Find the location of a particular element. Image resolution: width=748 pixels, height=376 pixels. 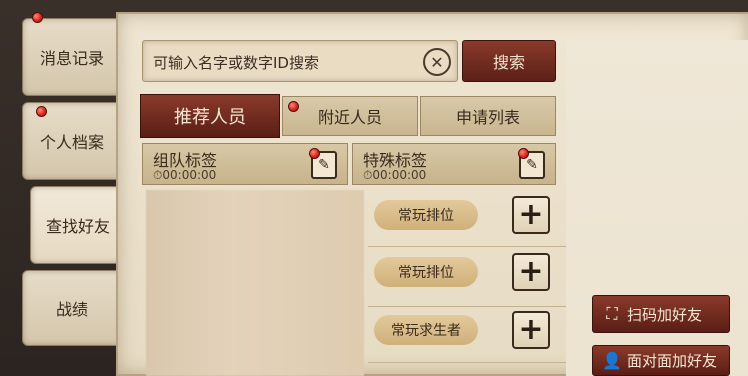

tab-nearby: 附近人员 is located at coordinates (350, 116).